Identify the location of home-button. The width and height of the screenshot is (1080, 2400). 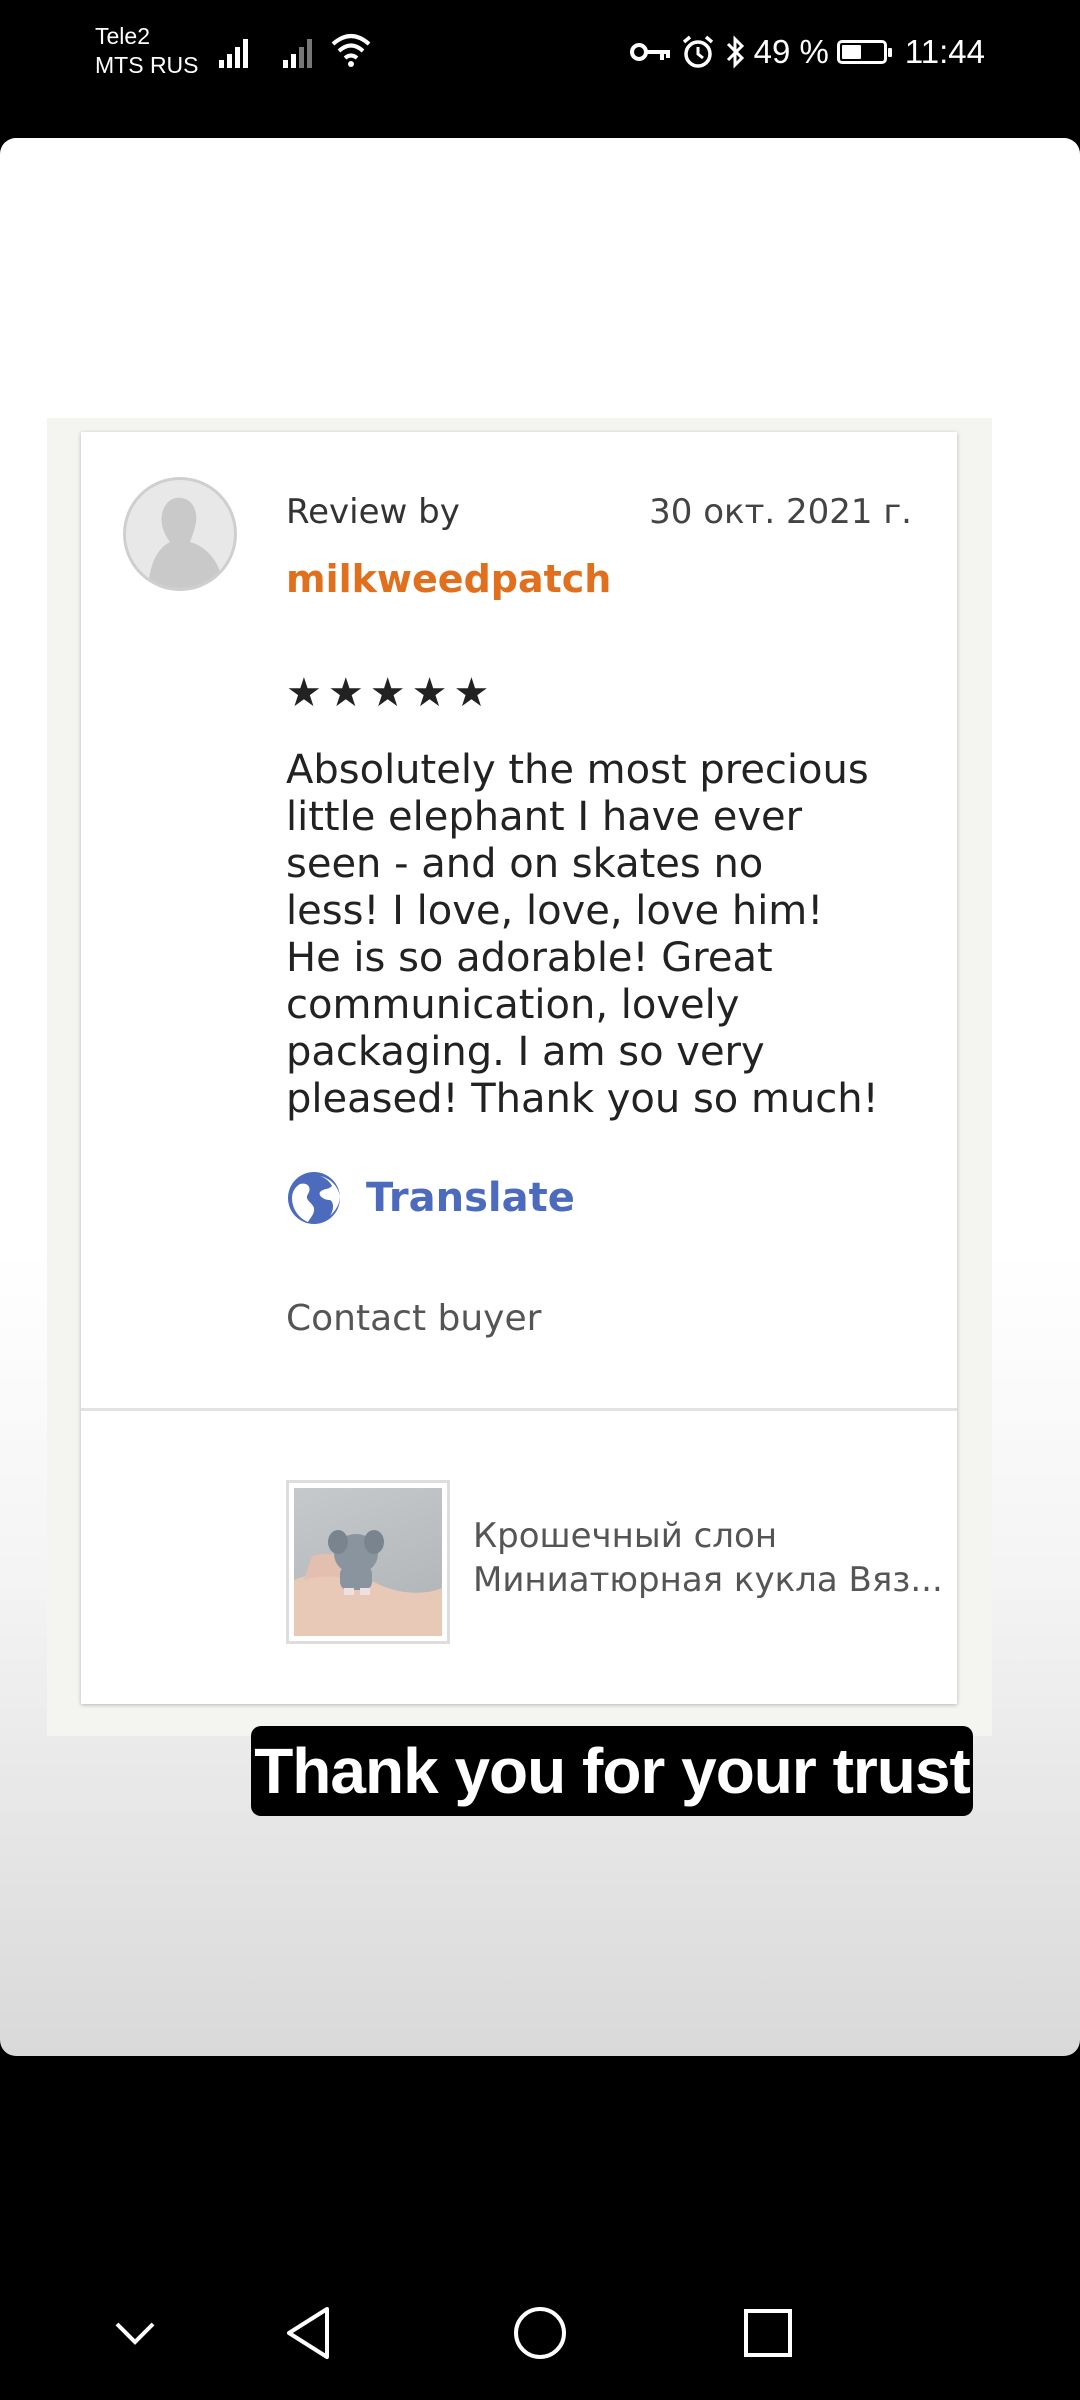
(540, 2333).